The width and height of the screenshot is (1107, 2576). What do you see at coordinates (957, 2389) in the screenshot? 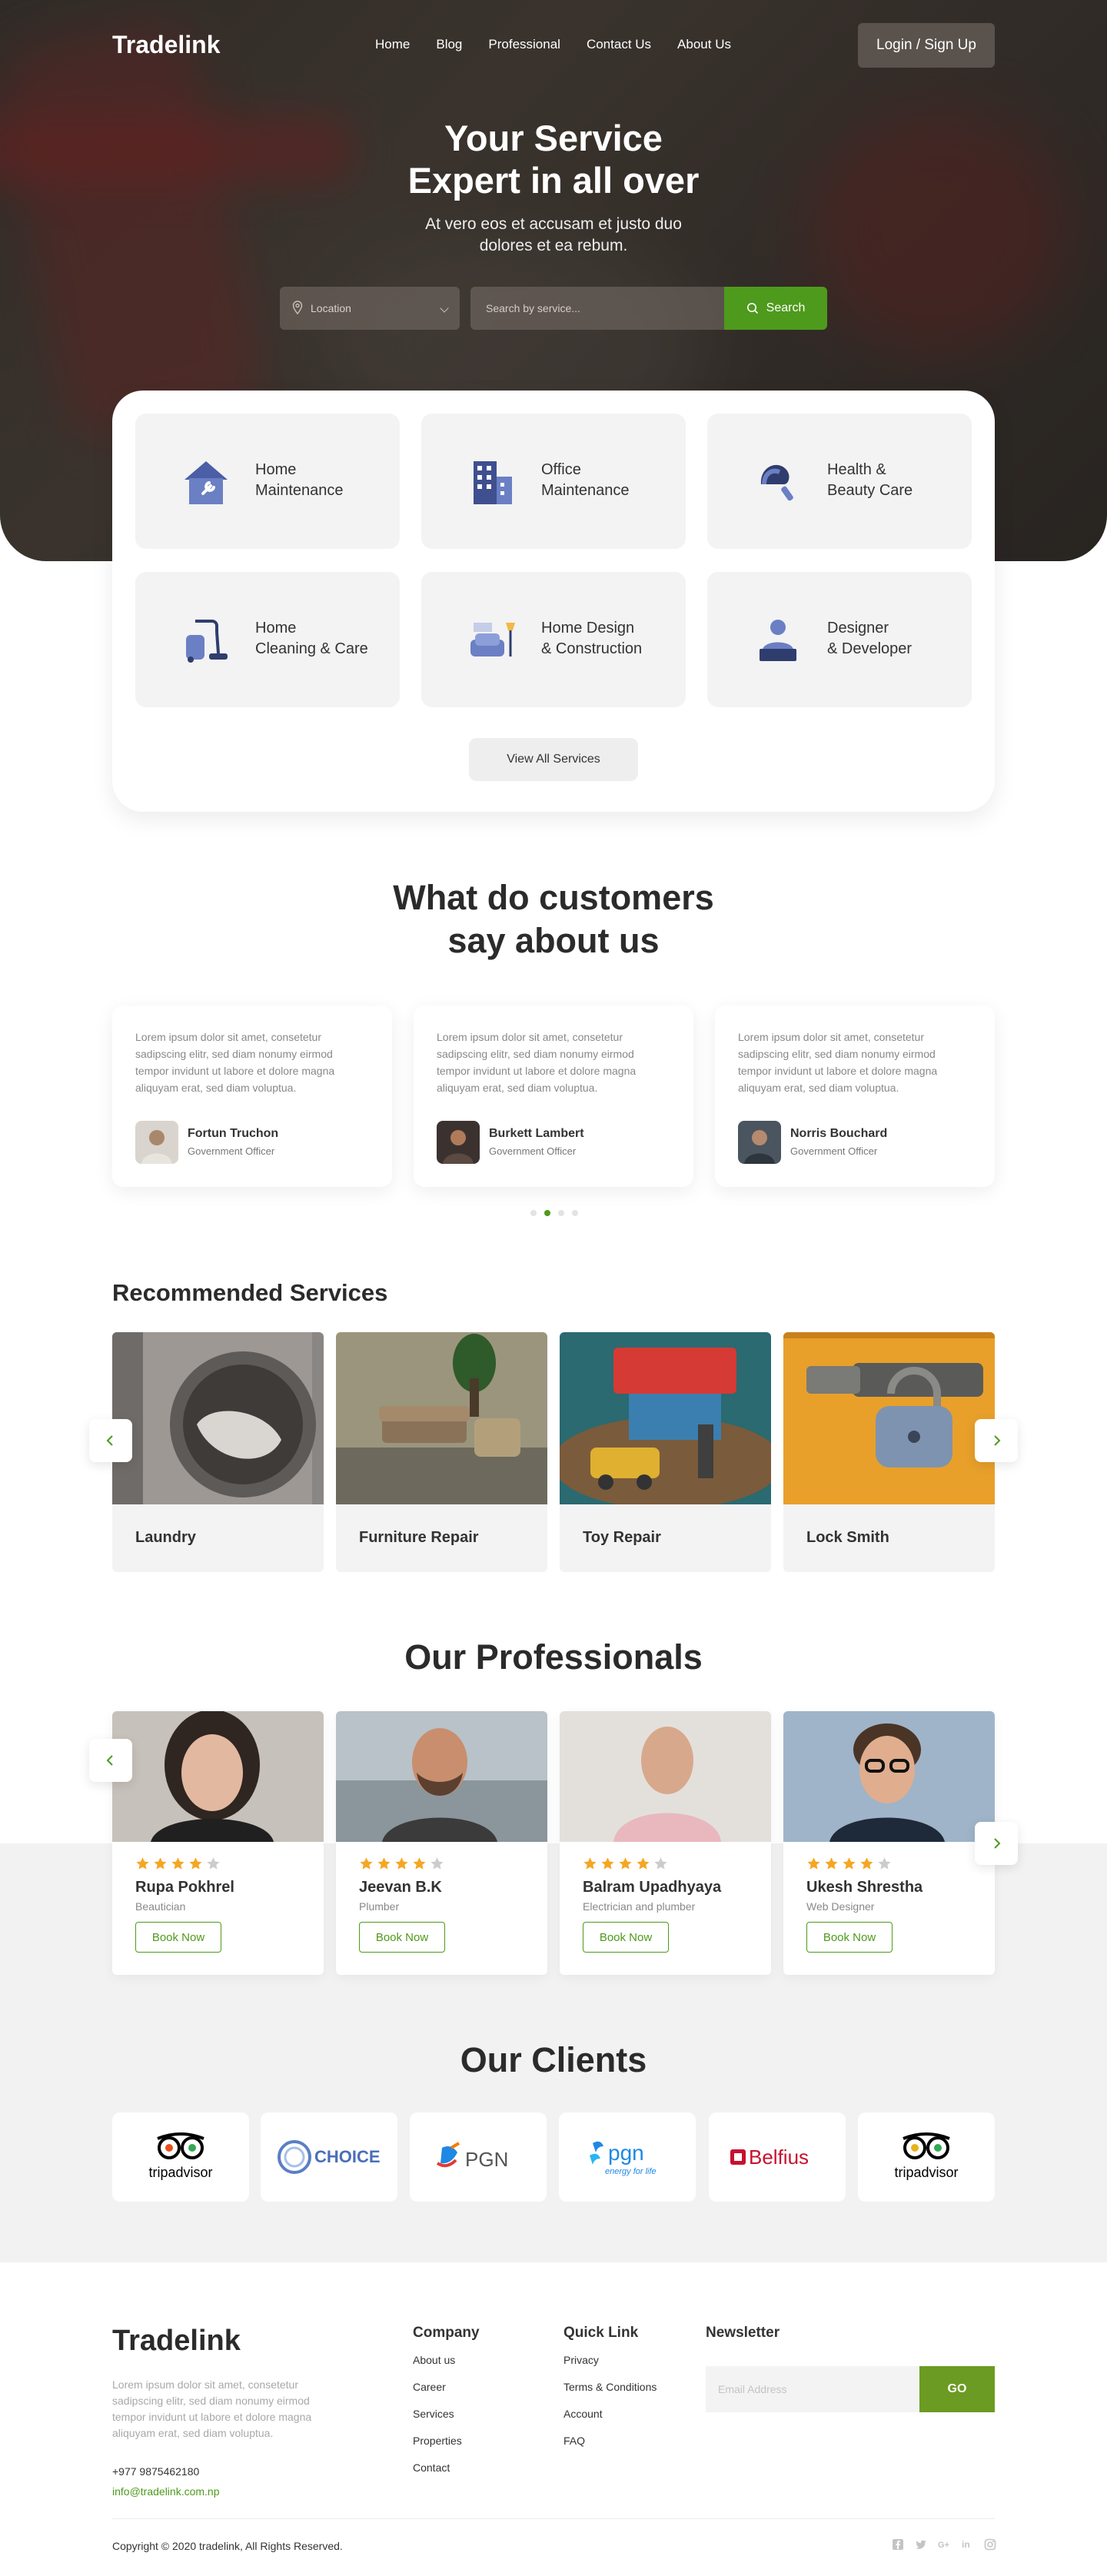
I see `newsletter-go-button: GO` at bounding box center [957, 2389].